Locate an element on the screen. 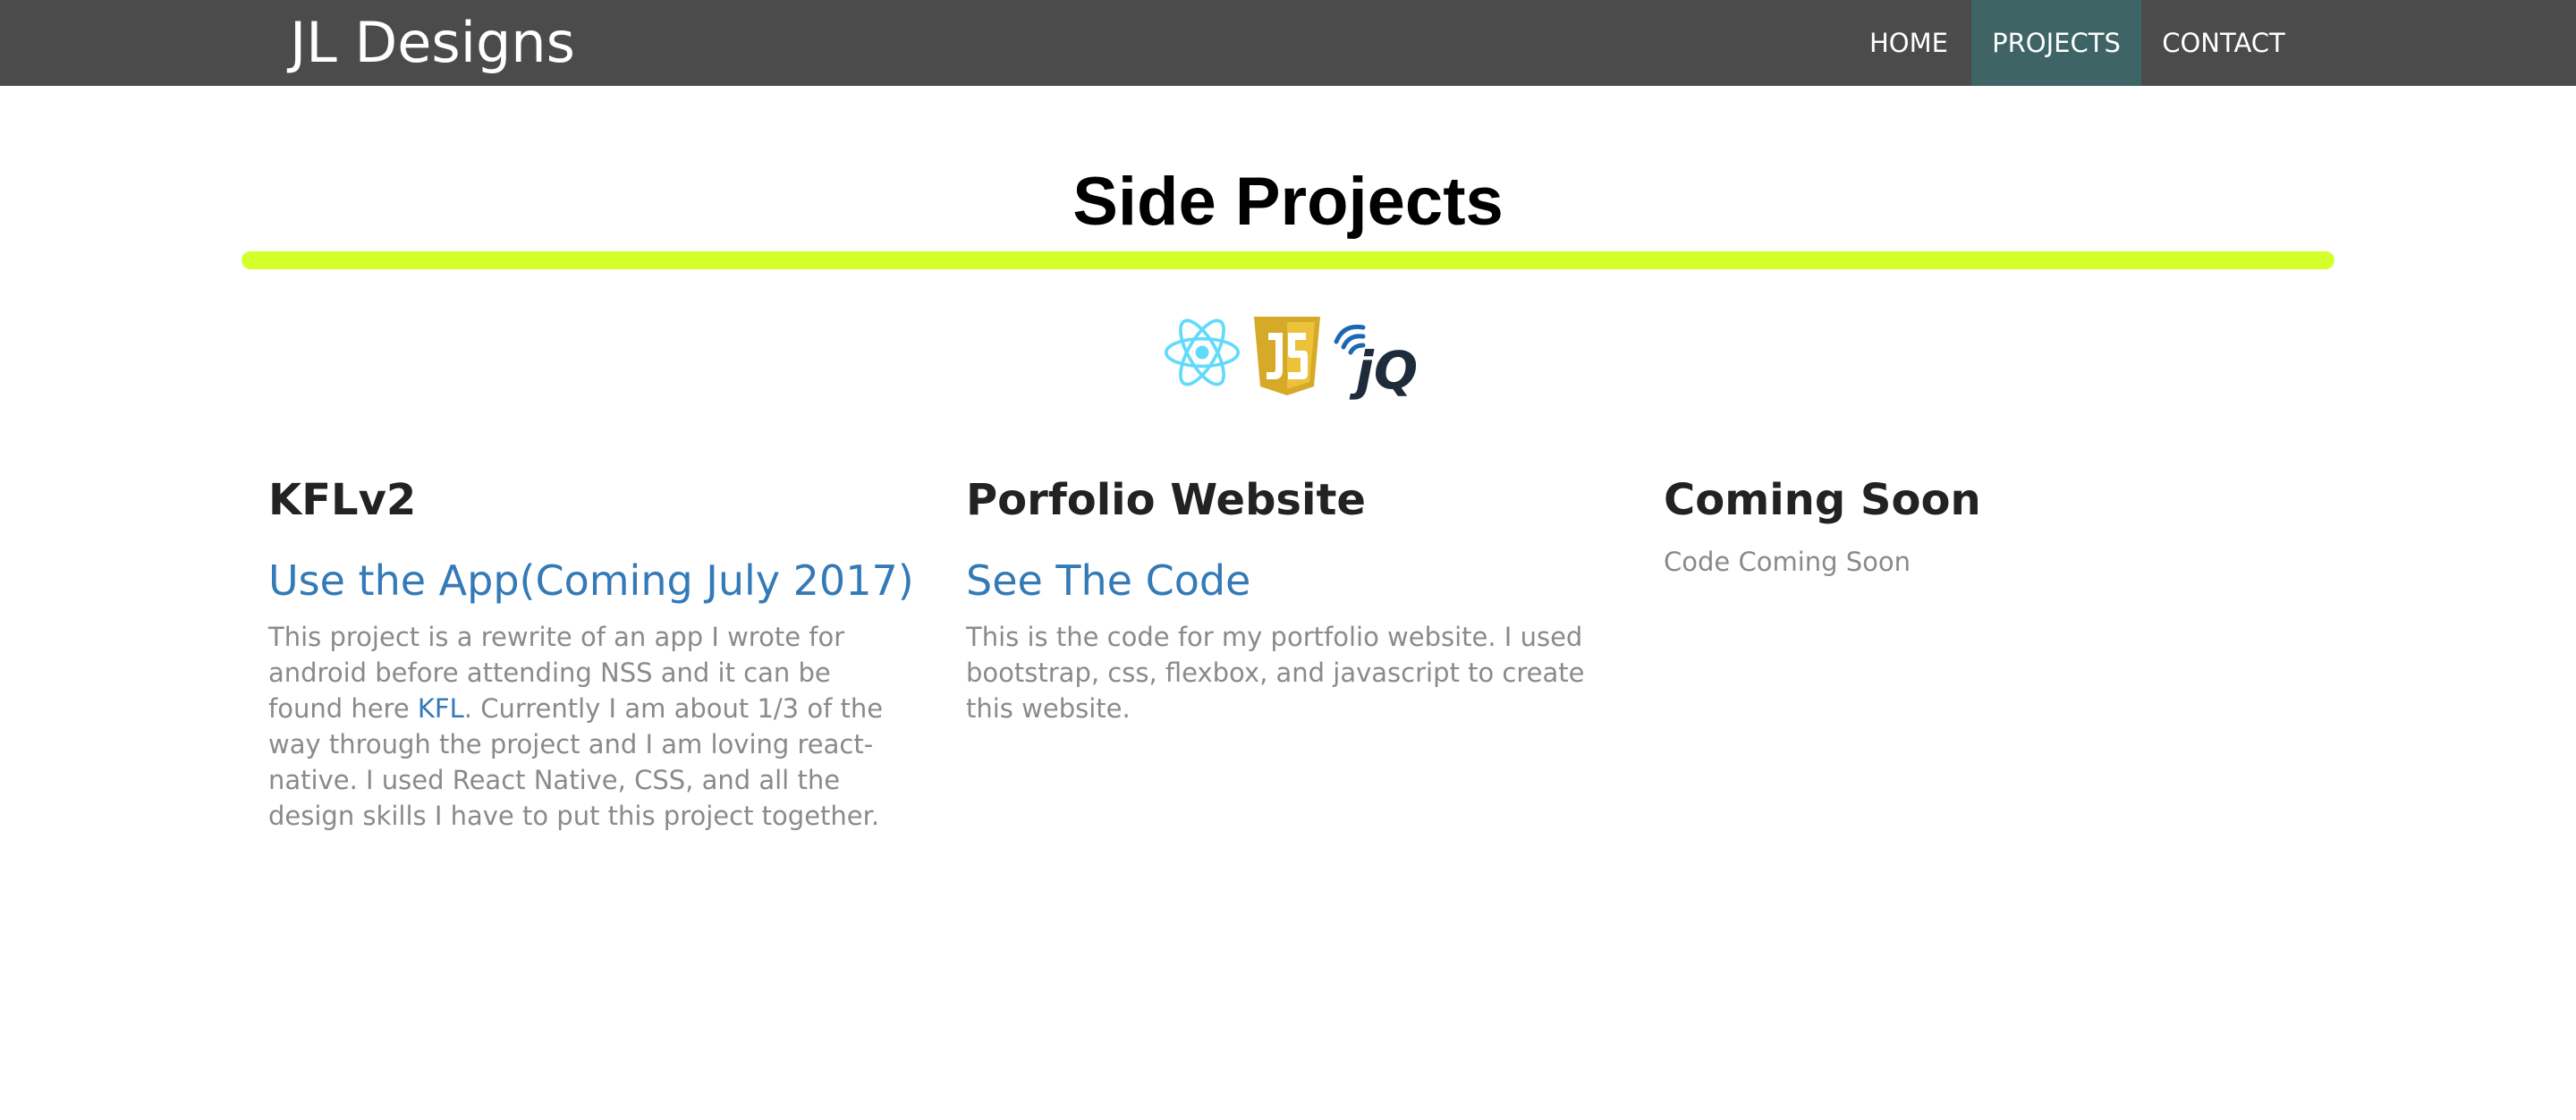 This screenshot has height=1120, width=2576. project-title: Porfolio Website is located at coordinates (1166, 500).